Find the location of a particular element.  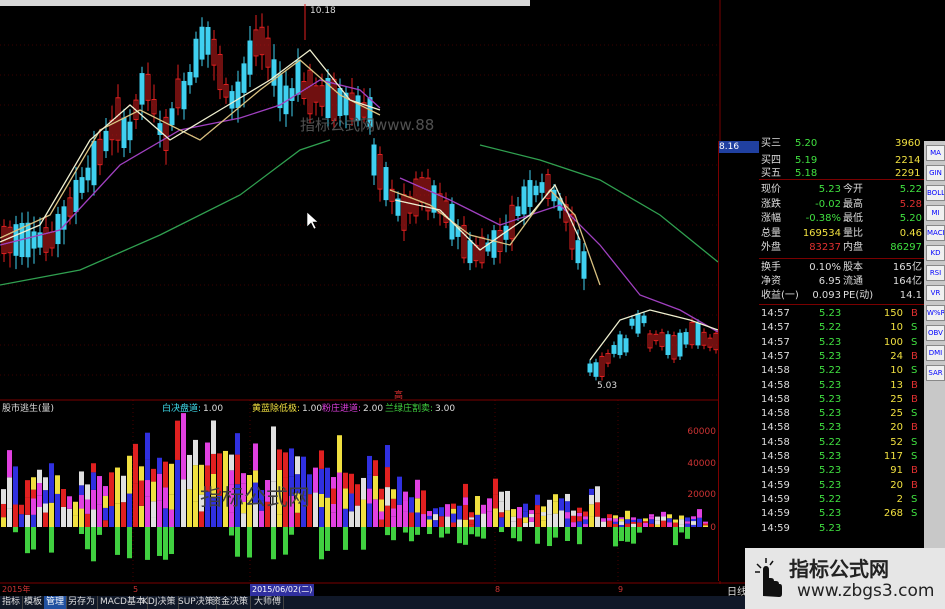

fundamental-value: 14.1 is located at coordinates (910, 295).